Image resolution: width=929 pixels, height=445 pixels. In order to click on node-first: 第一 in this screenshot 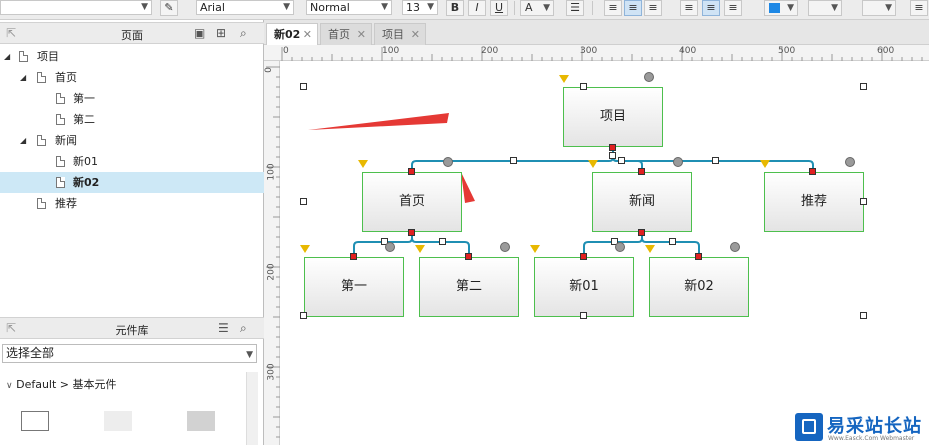, I will do `click(354, 287)`.